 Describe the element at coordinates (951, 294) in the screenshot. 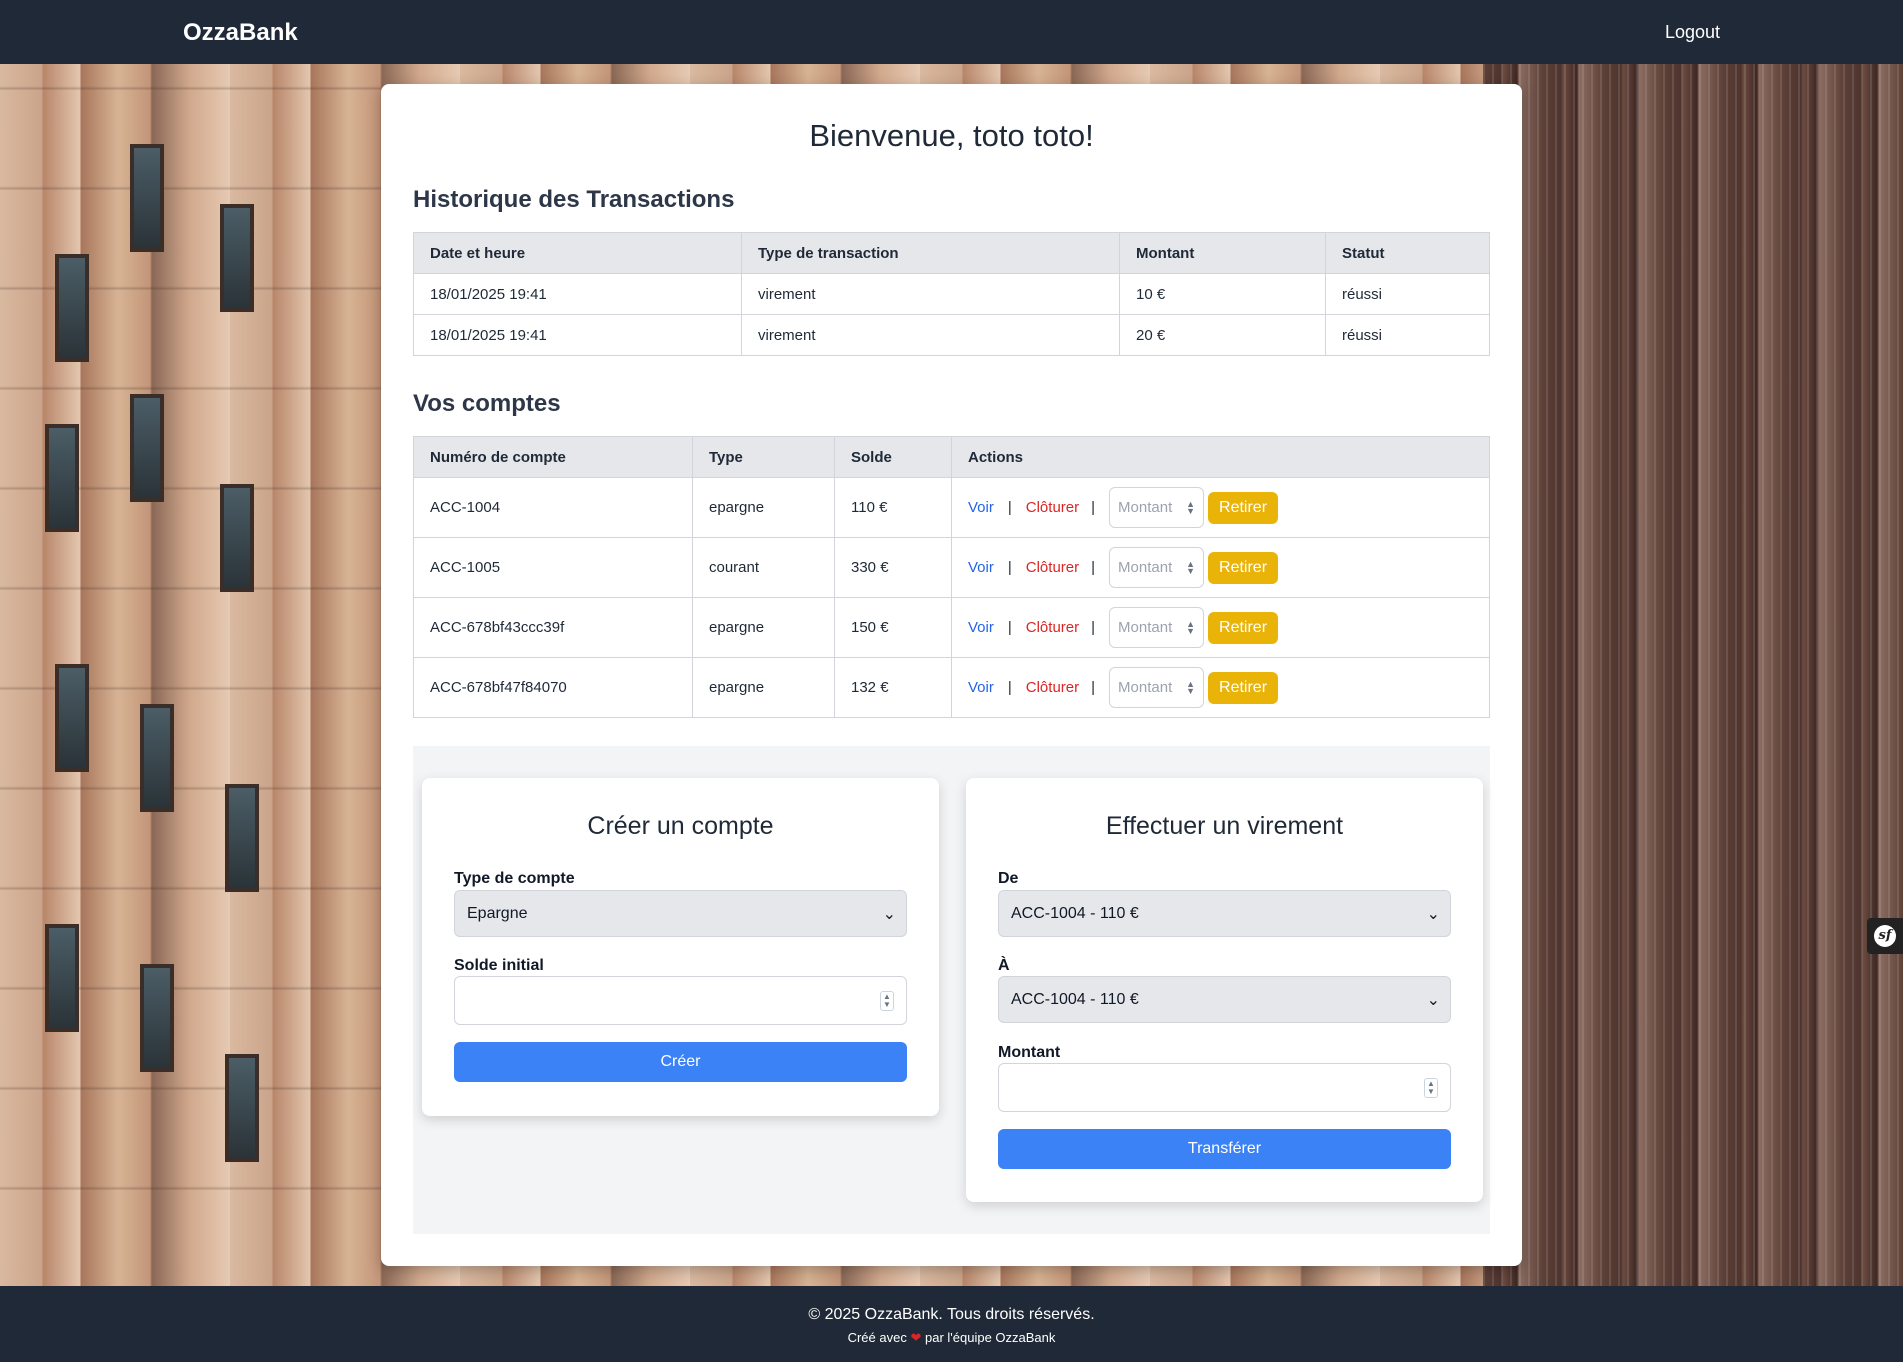

I see `table-row: 18/01/2025 19:41 virement 10 € réussi` at that location.